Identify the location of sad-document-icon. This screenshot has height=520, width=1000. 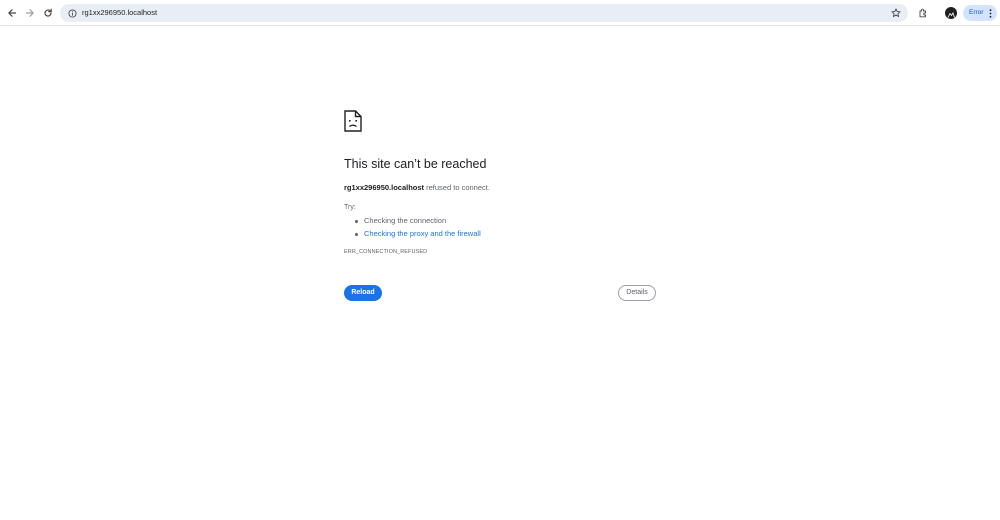
(353, 121).